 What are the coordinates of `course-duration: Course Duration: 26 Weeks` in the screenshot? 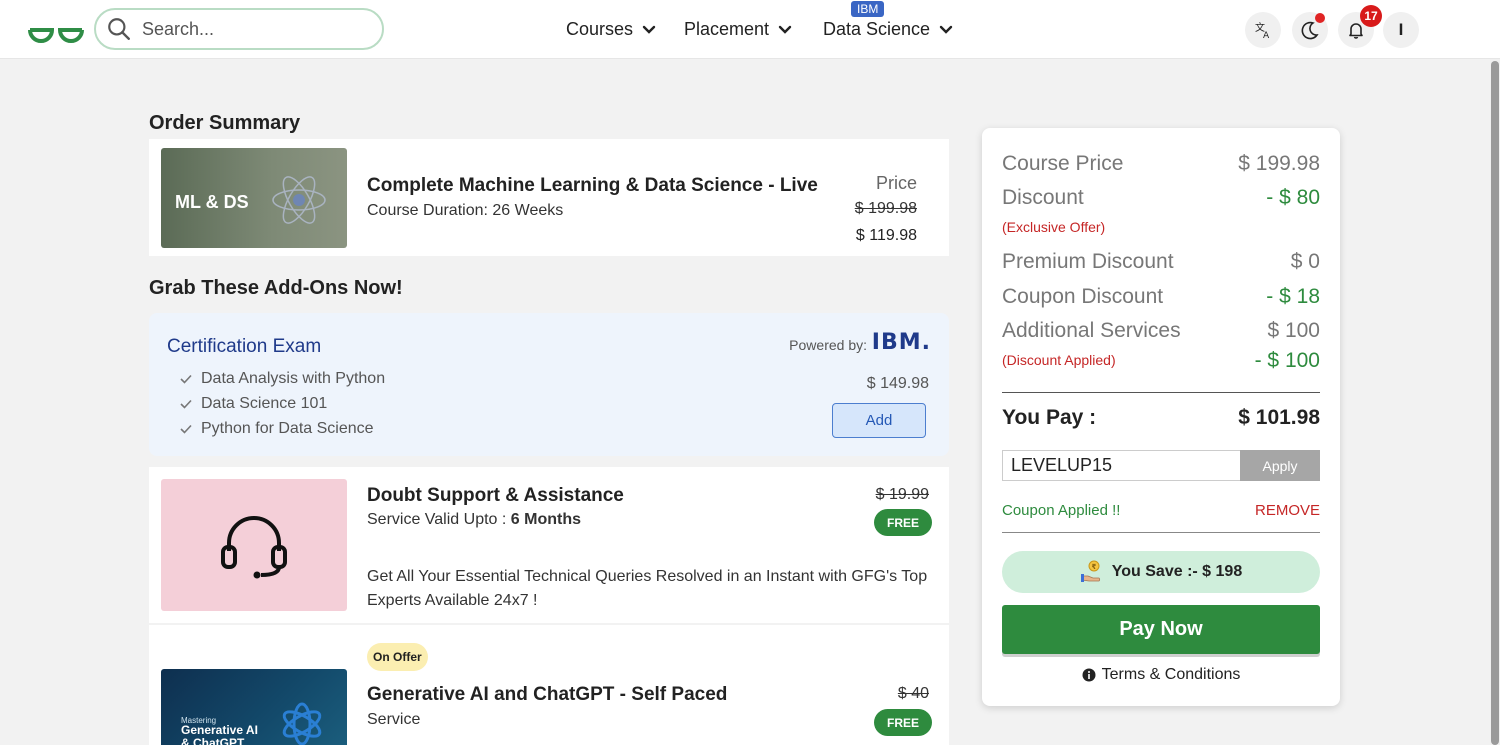 It's located at (465, 210).